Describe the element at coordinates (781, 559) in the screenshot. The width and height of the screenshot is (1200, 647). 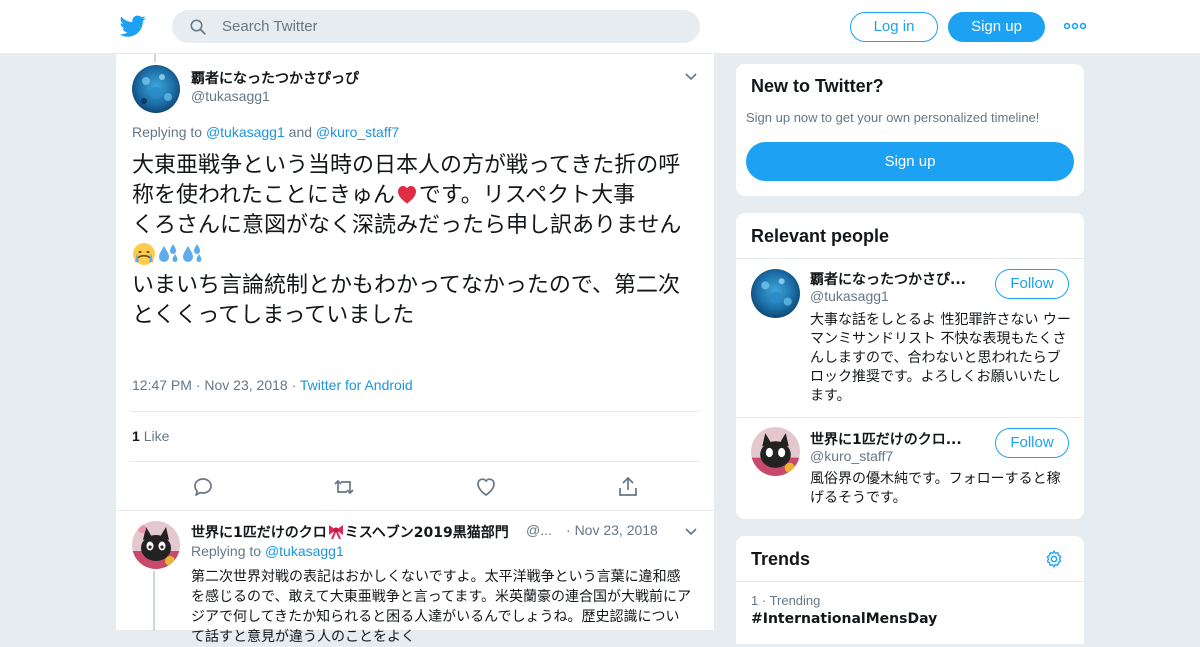
I see `card-title: Trends` at that location.